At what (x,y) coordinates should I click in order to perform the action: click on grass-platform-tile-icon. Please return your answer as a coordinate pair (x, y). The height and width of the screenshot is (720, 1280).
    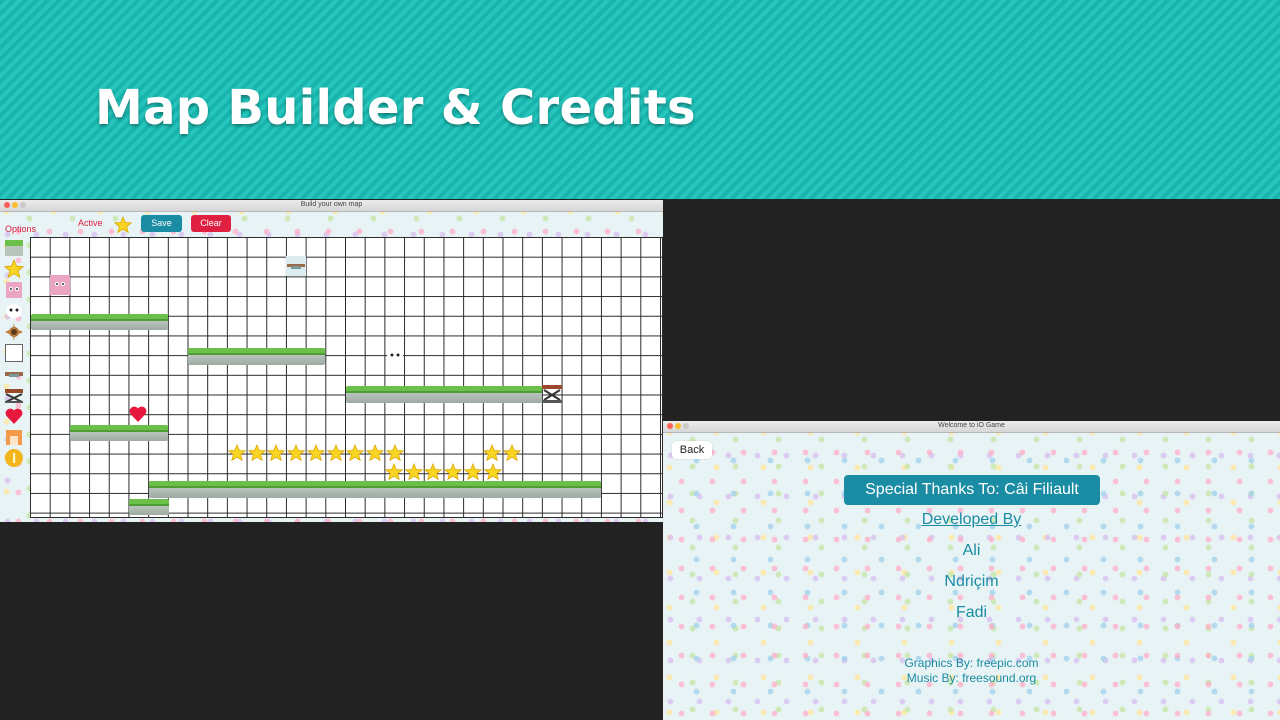
    Looking at the image, I should click on (14, 248).